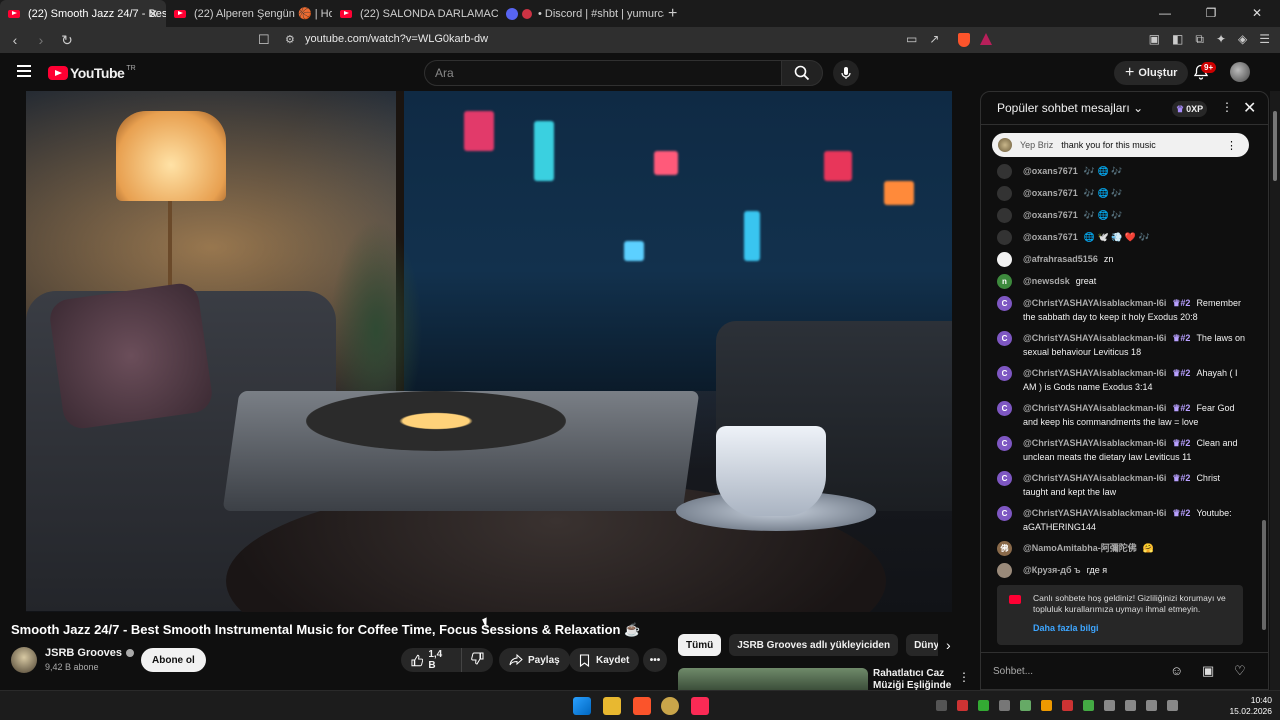  I want to click on search-button, so click(802, 73).